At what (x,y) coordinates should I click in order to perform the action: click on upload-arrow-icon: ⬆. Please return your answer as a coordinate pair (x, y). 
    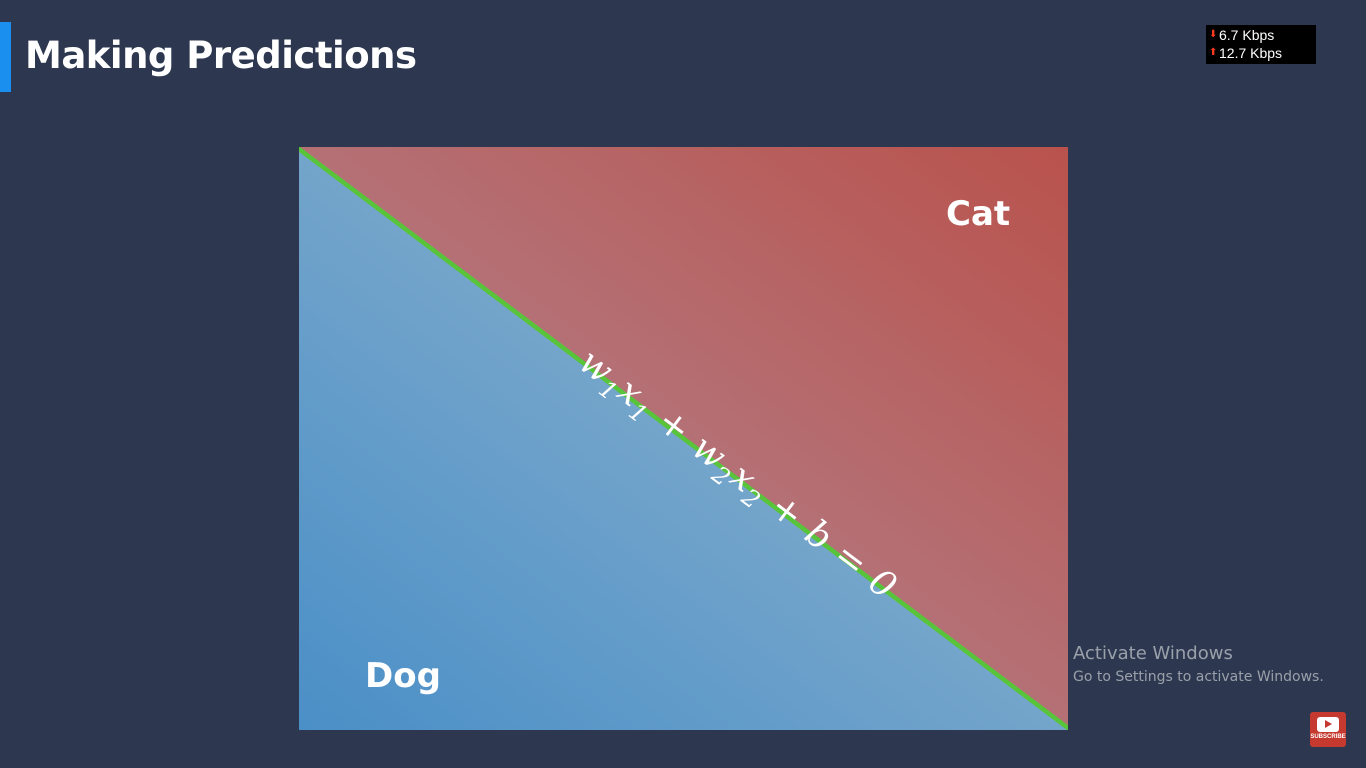
    Looking at the image, I should click on (1213, 52).